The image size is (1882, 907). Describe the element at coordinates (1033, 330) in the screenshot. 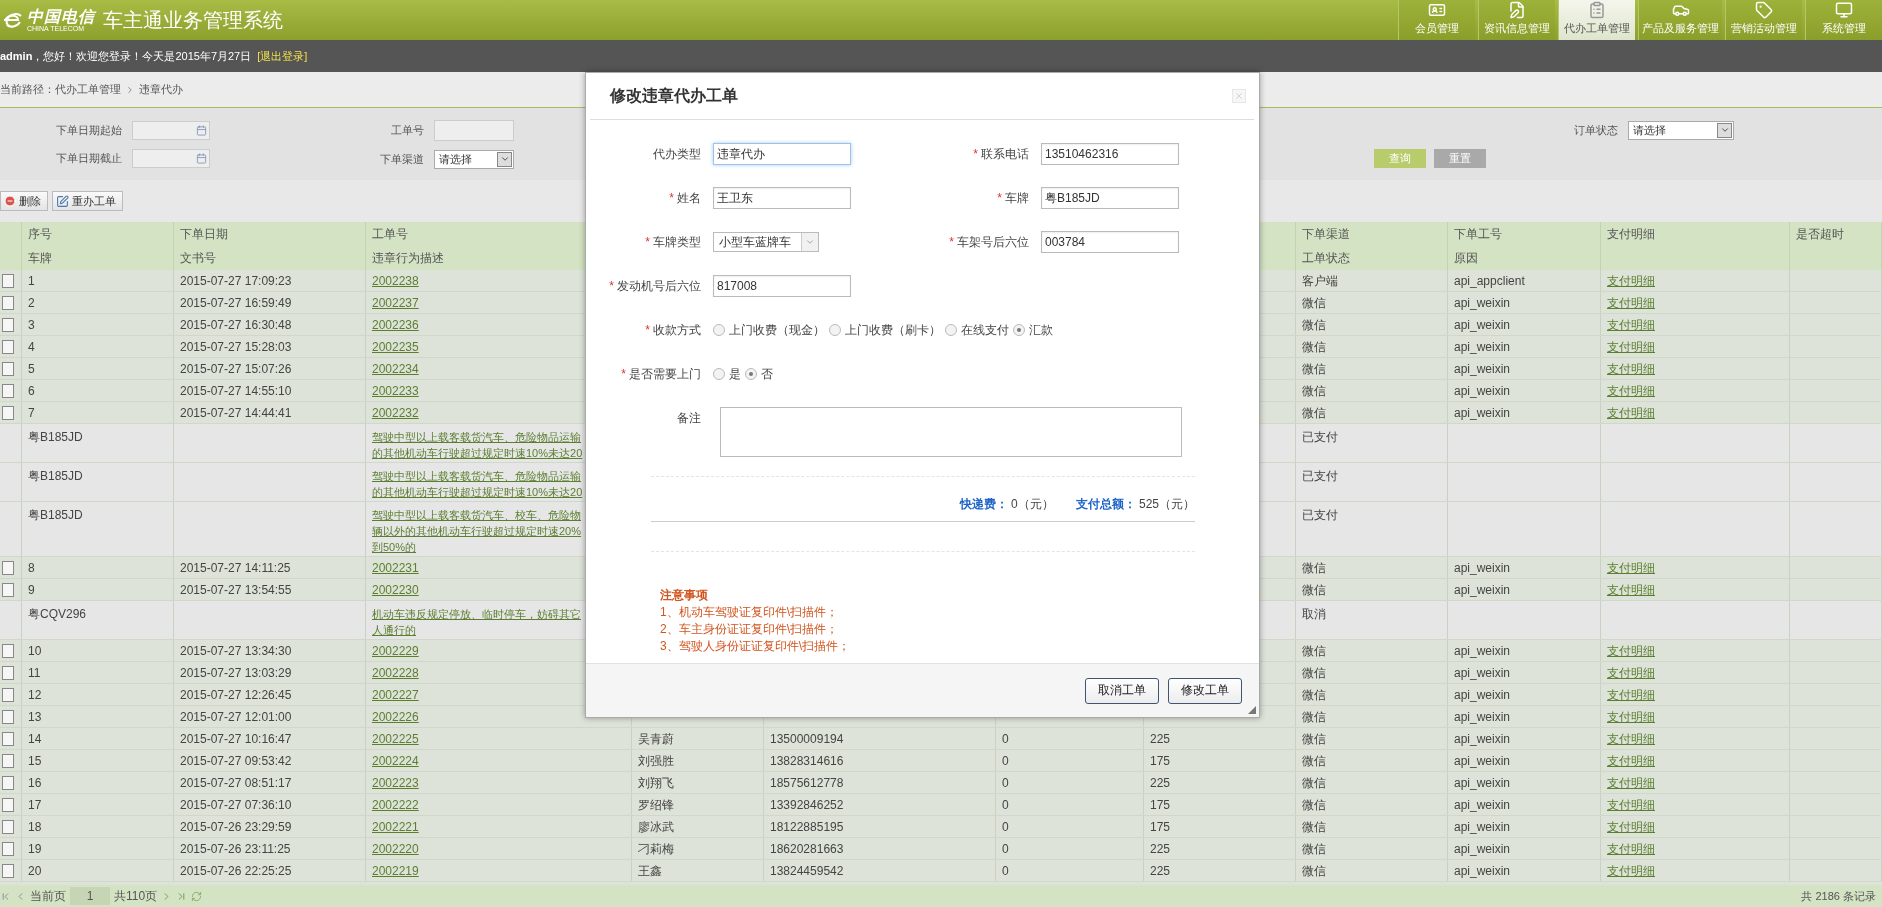

I see `radio-option: 汇款` at that location.